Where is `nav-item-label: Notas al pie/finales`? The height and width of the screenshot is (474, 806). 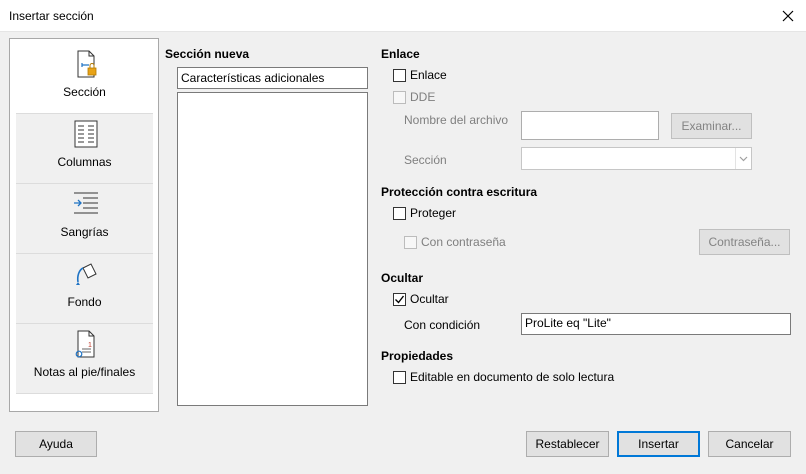
nav-item-label: Notas al pie/finales is located at coordinates (84, 372).